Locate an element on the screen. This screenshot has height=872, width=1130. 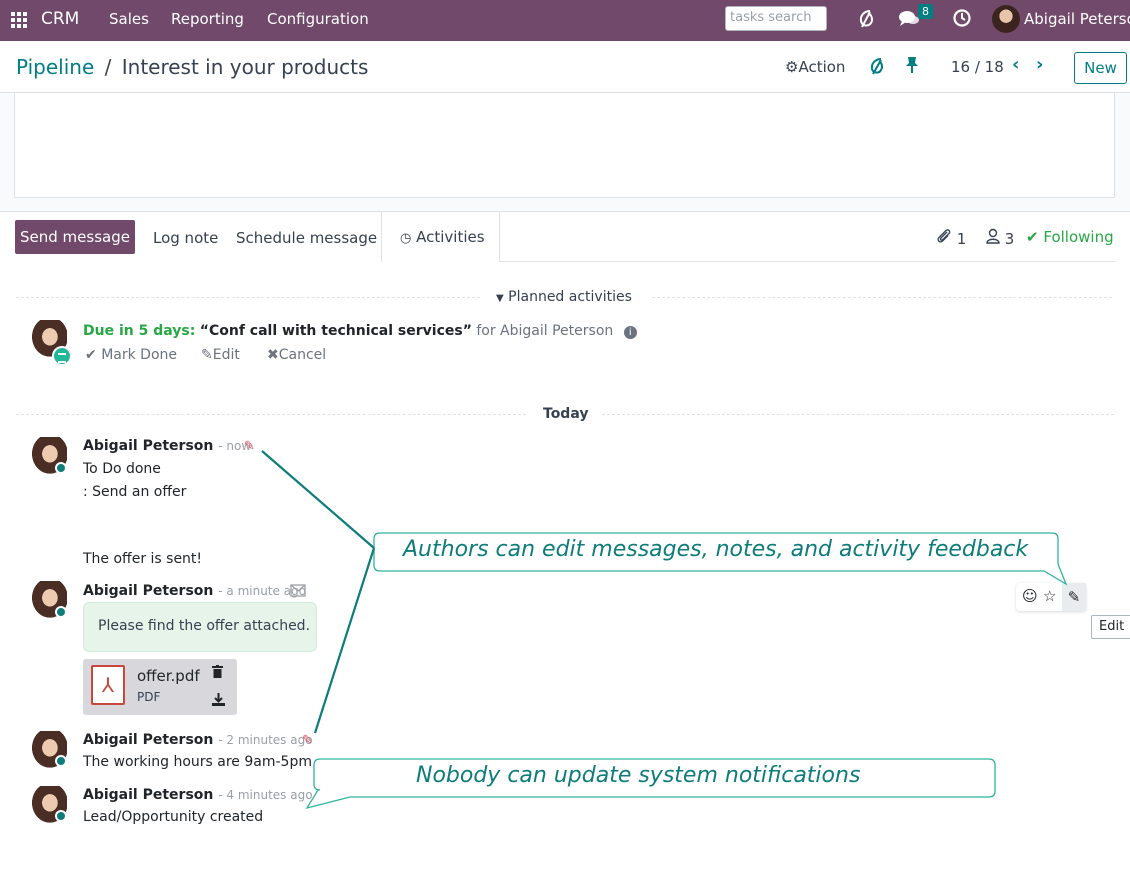
callout-system-text: Nobody can update system notifications is located at coordinates (638, 775).